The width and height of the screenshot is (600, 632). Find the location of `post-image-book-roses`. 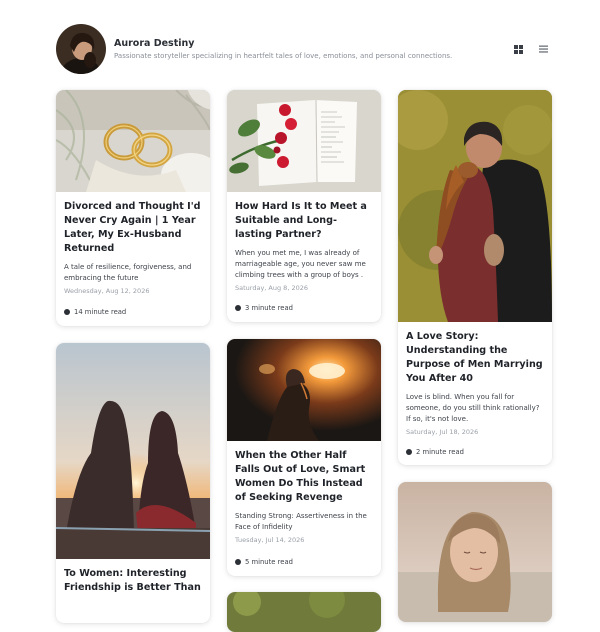

post-image-book-roses is located at coordinates (304, 141).